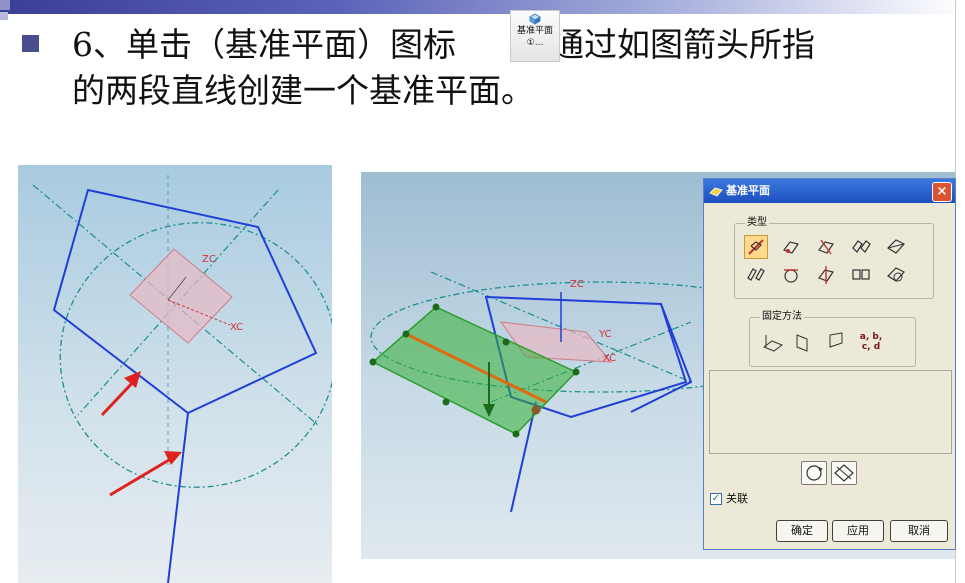  I want to click on abcd-icon: a, b, c, d, so click(874, 342).